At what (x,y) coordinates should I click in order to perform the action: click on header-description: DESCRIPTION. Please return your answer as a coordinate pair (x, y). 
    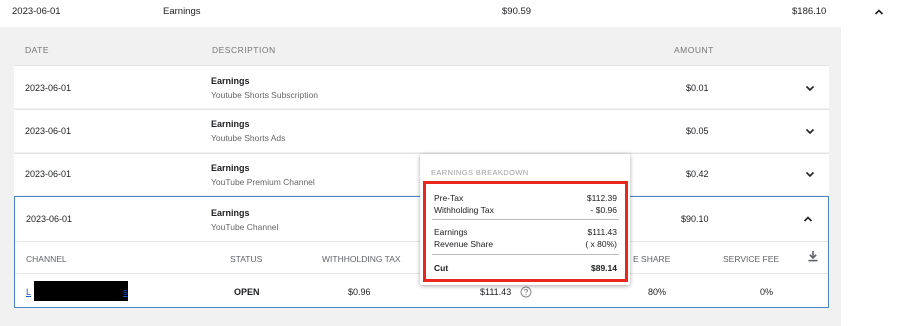
    Looking at the image, I should click on (244, 50).